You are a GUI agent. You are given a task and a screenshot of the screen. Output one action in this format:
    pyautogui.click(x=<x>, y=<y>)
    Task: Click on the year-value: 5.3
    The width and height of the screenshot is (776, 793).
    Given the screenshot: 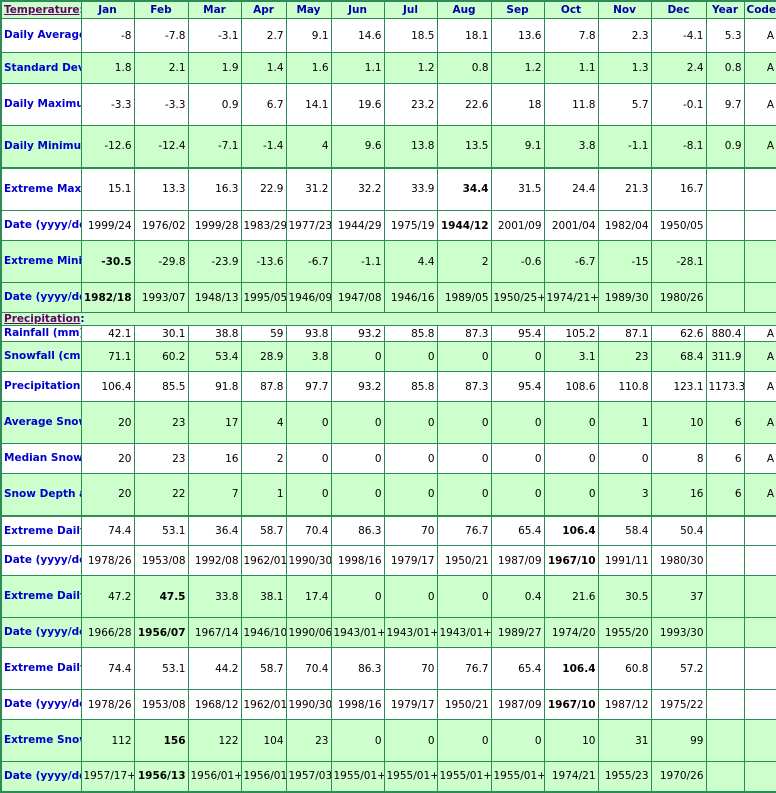 What is the action you would take?
    pyautogui.click(x=725, y=35)
    